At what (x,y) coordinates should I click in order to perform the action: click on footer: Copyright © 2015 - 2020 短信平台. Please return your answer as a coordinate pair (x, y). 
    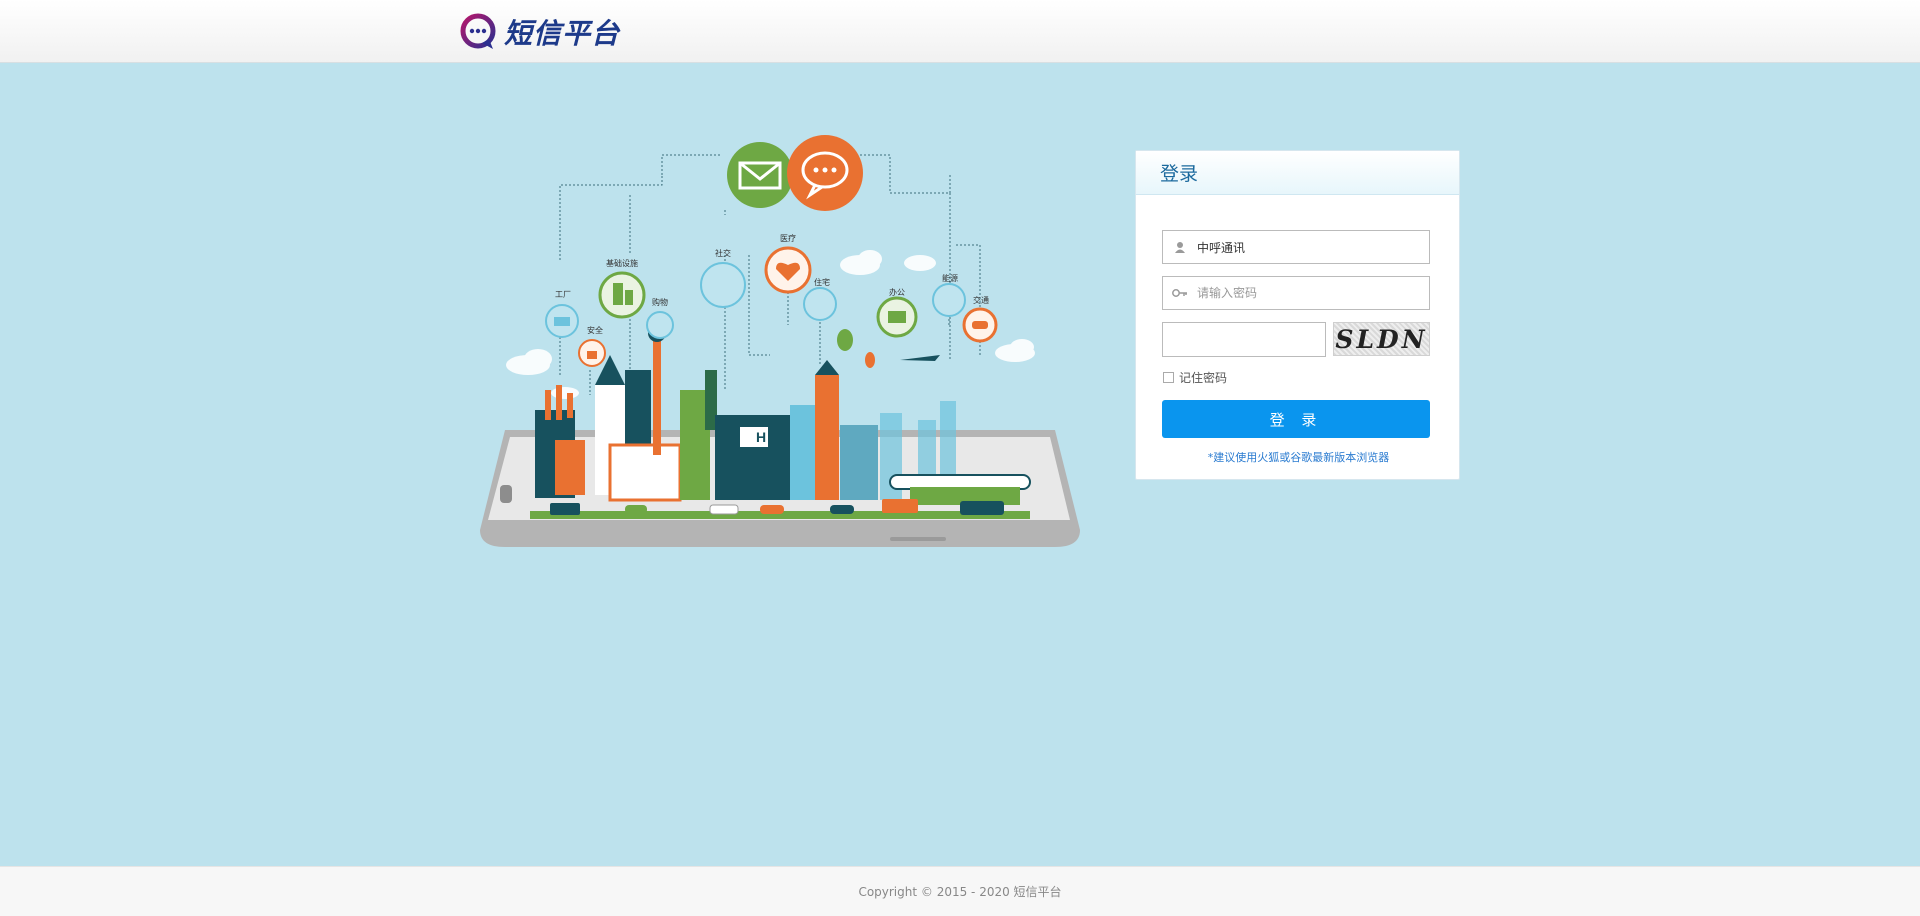
    Looking at the image, I should click on (960, 891).